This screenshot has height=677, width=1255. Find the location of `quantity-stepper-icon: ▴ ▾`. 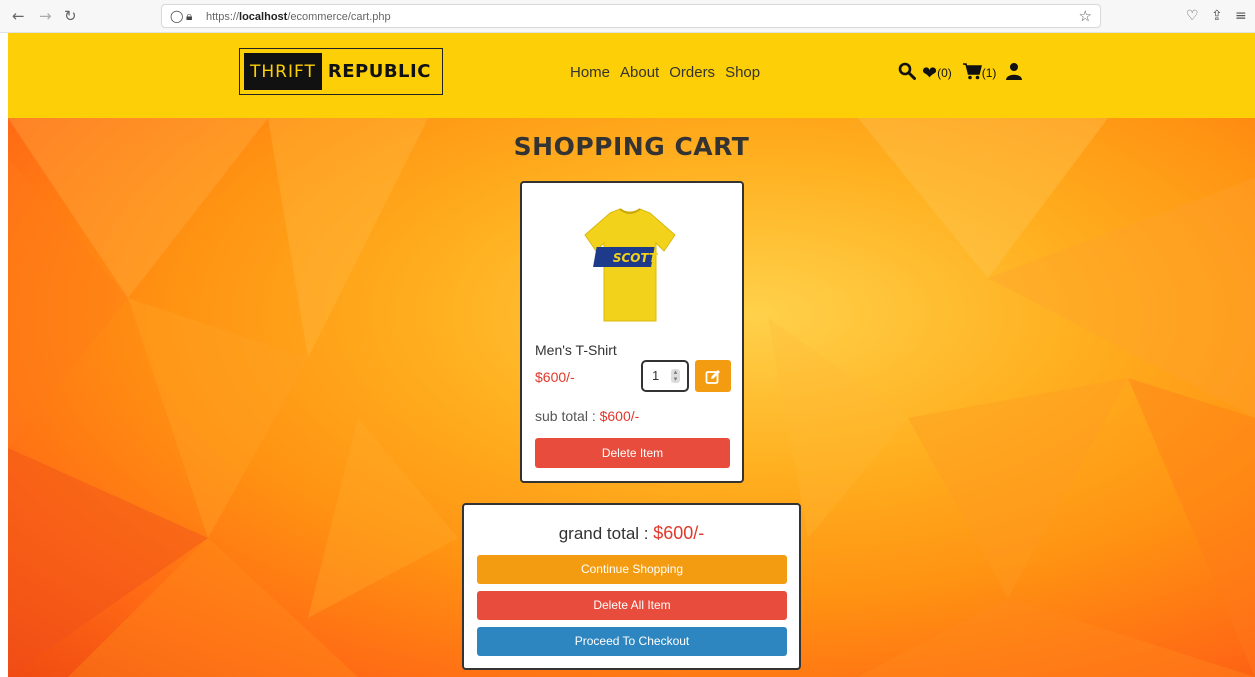

quantity-stepper-icon: ▴ ▾ is located at coordinates (675, 376).